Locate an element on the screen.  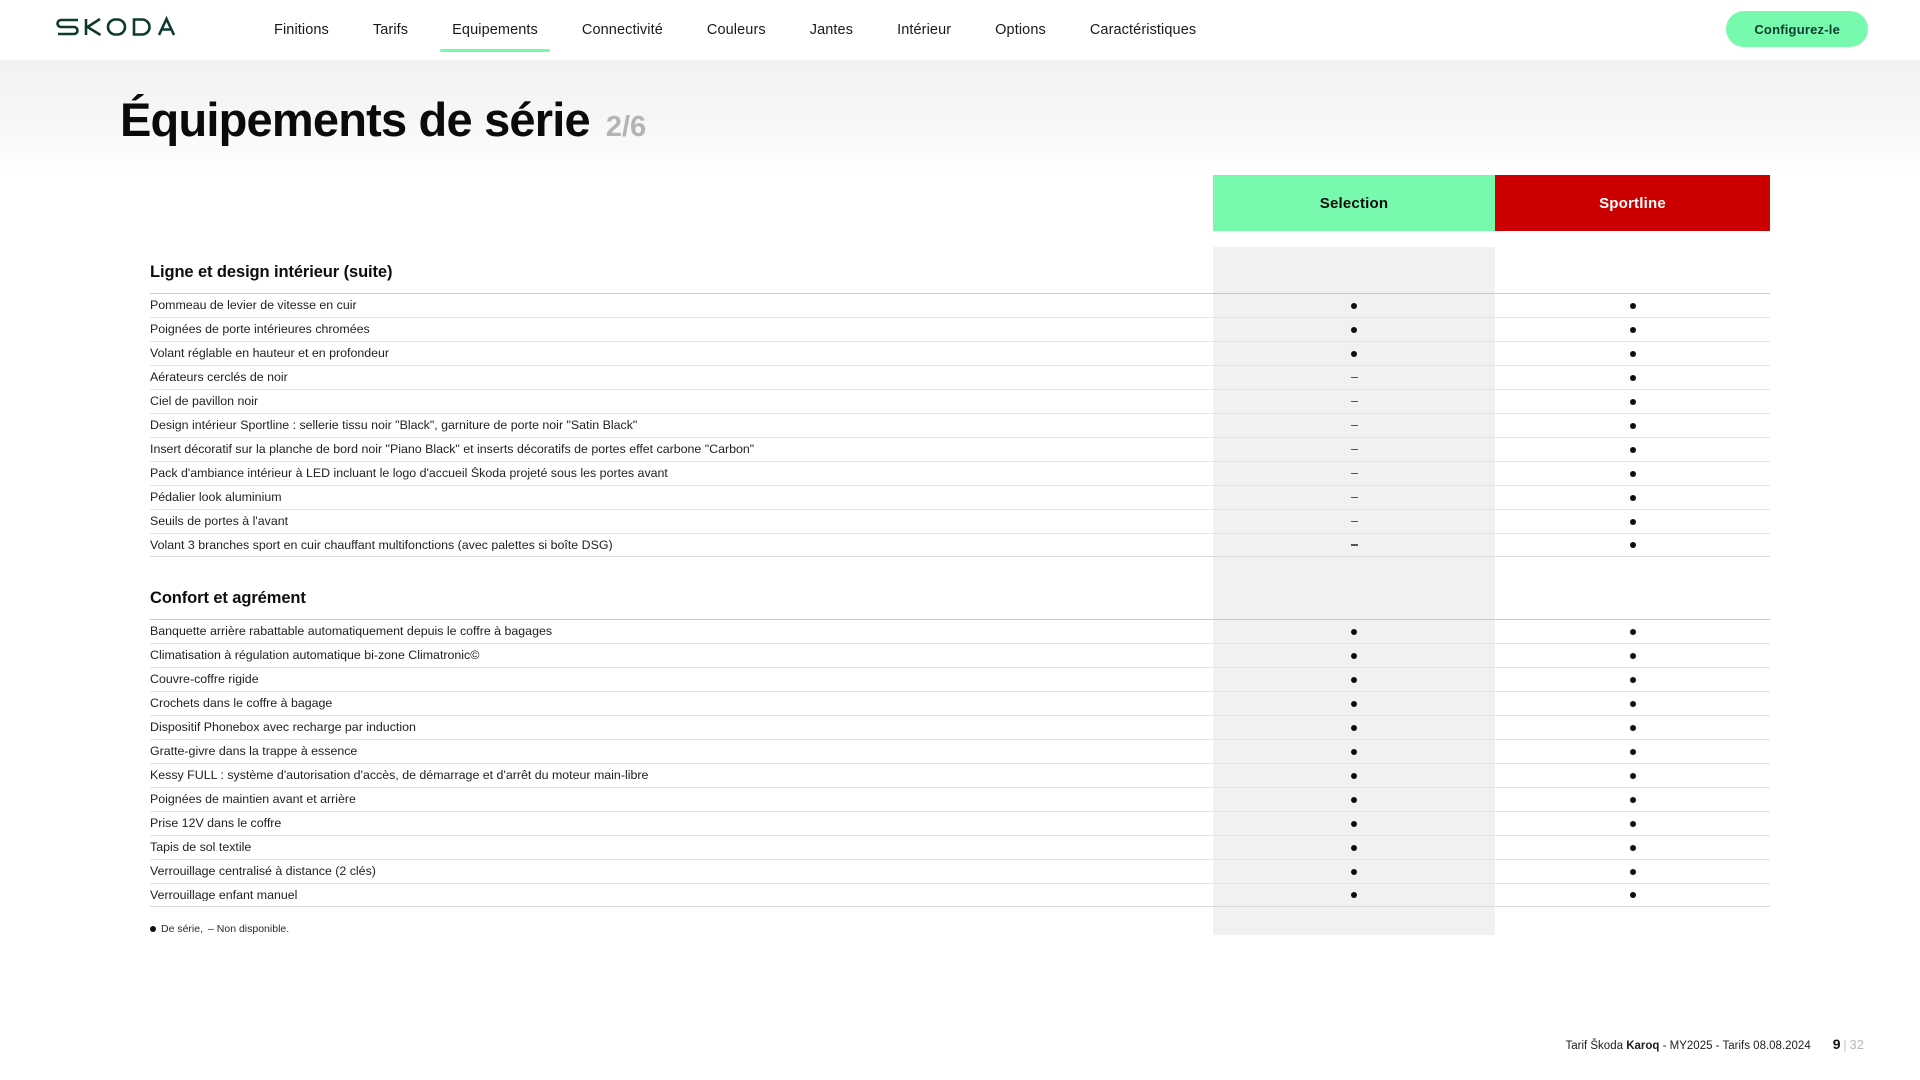
nav-item-label: Tarifs is located at coordinates (390, 30).